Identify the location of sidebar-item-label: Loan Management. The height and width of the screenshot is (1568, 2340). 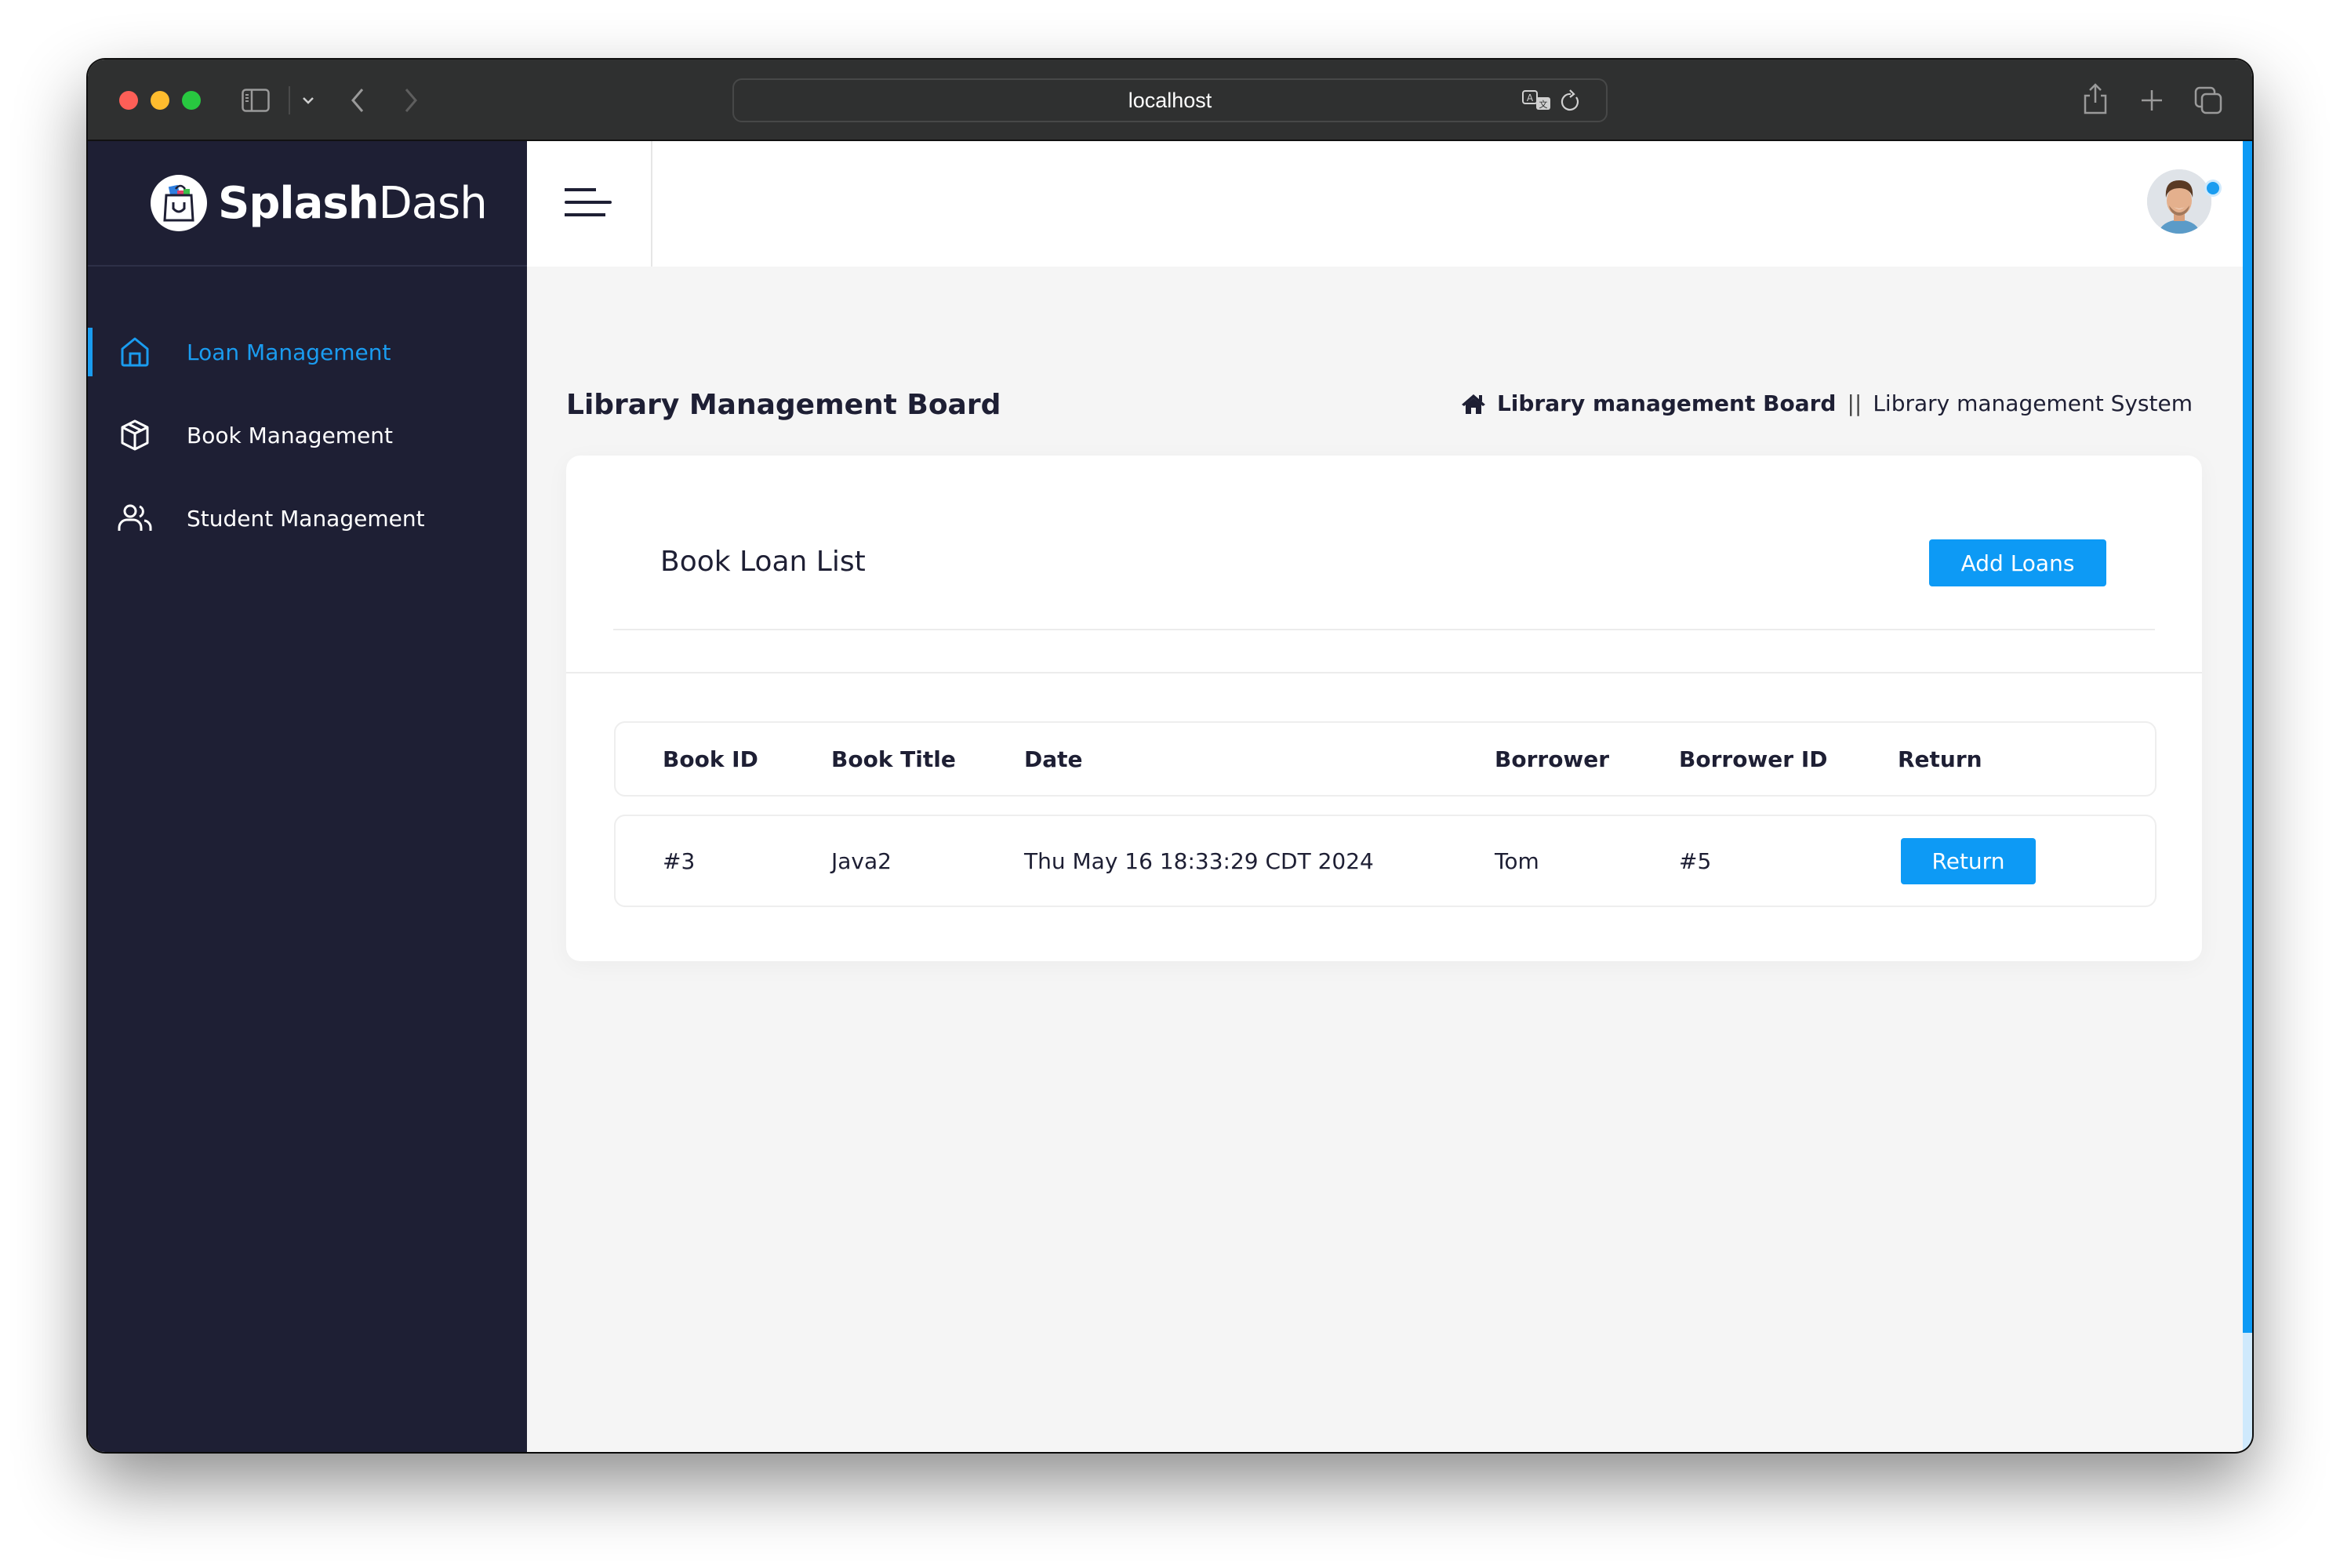
(289, 352).